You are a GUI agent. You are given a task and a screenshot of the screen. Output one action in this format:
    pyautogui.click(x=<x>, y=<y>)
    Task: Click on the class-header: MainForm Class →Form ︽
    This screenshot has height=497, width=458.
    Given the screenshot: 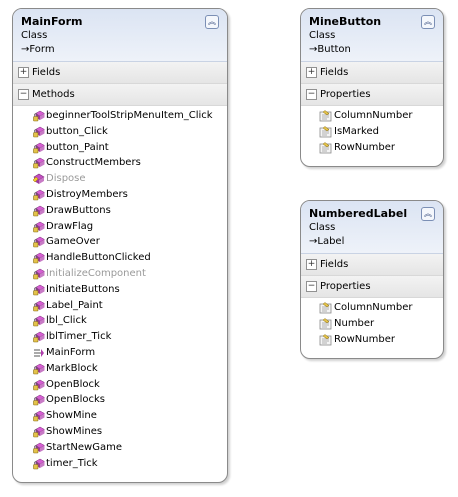 What is the action you would take?
    pyautogui.click(x=120, y=35)
    